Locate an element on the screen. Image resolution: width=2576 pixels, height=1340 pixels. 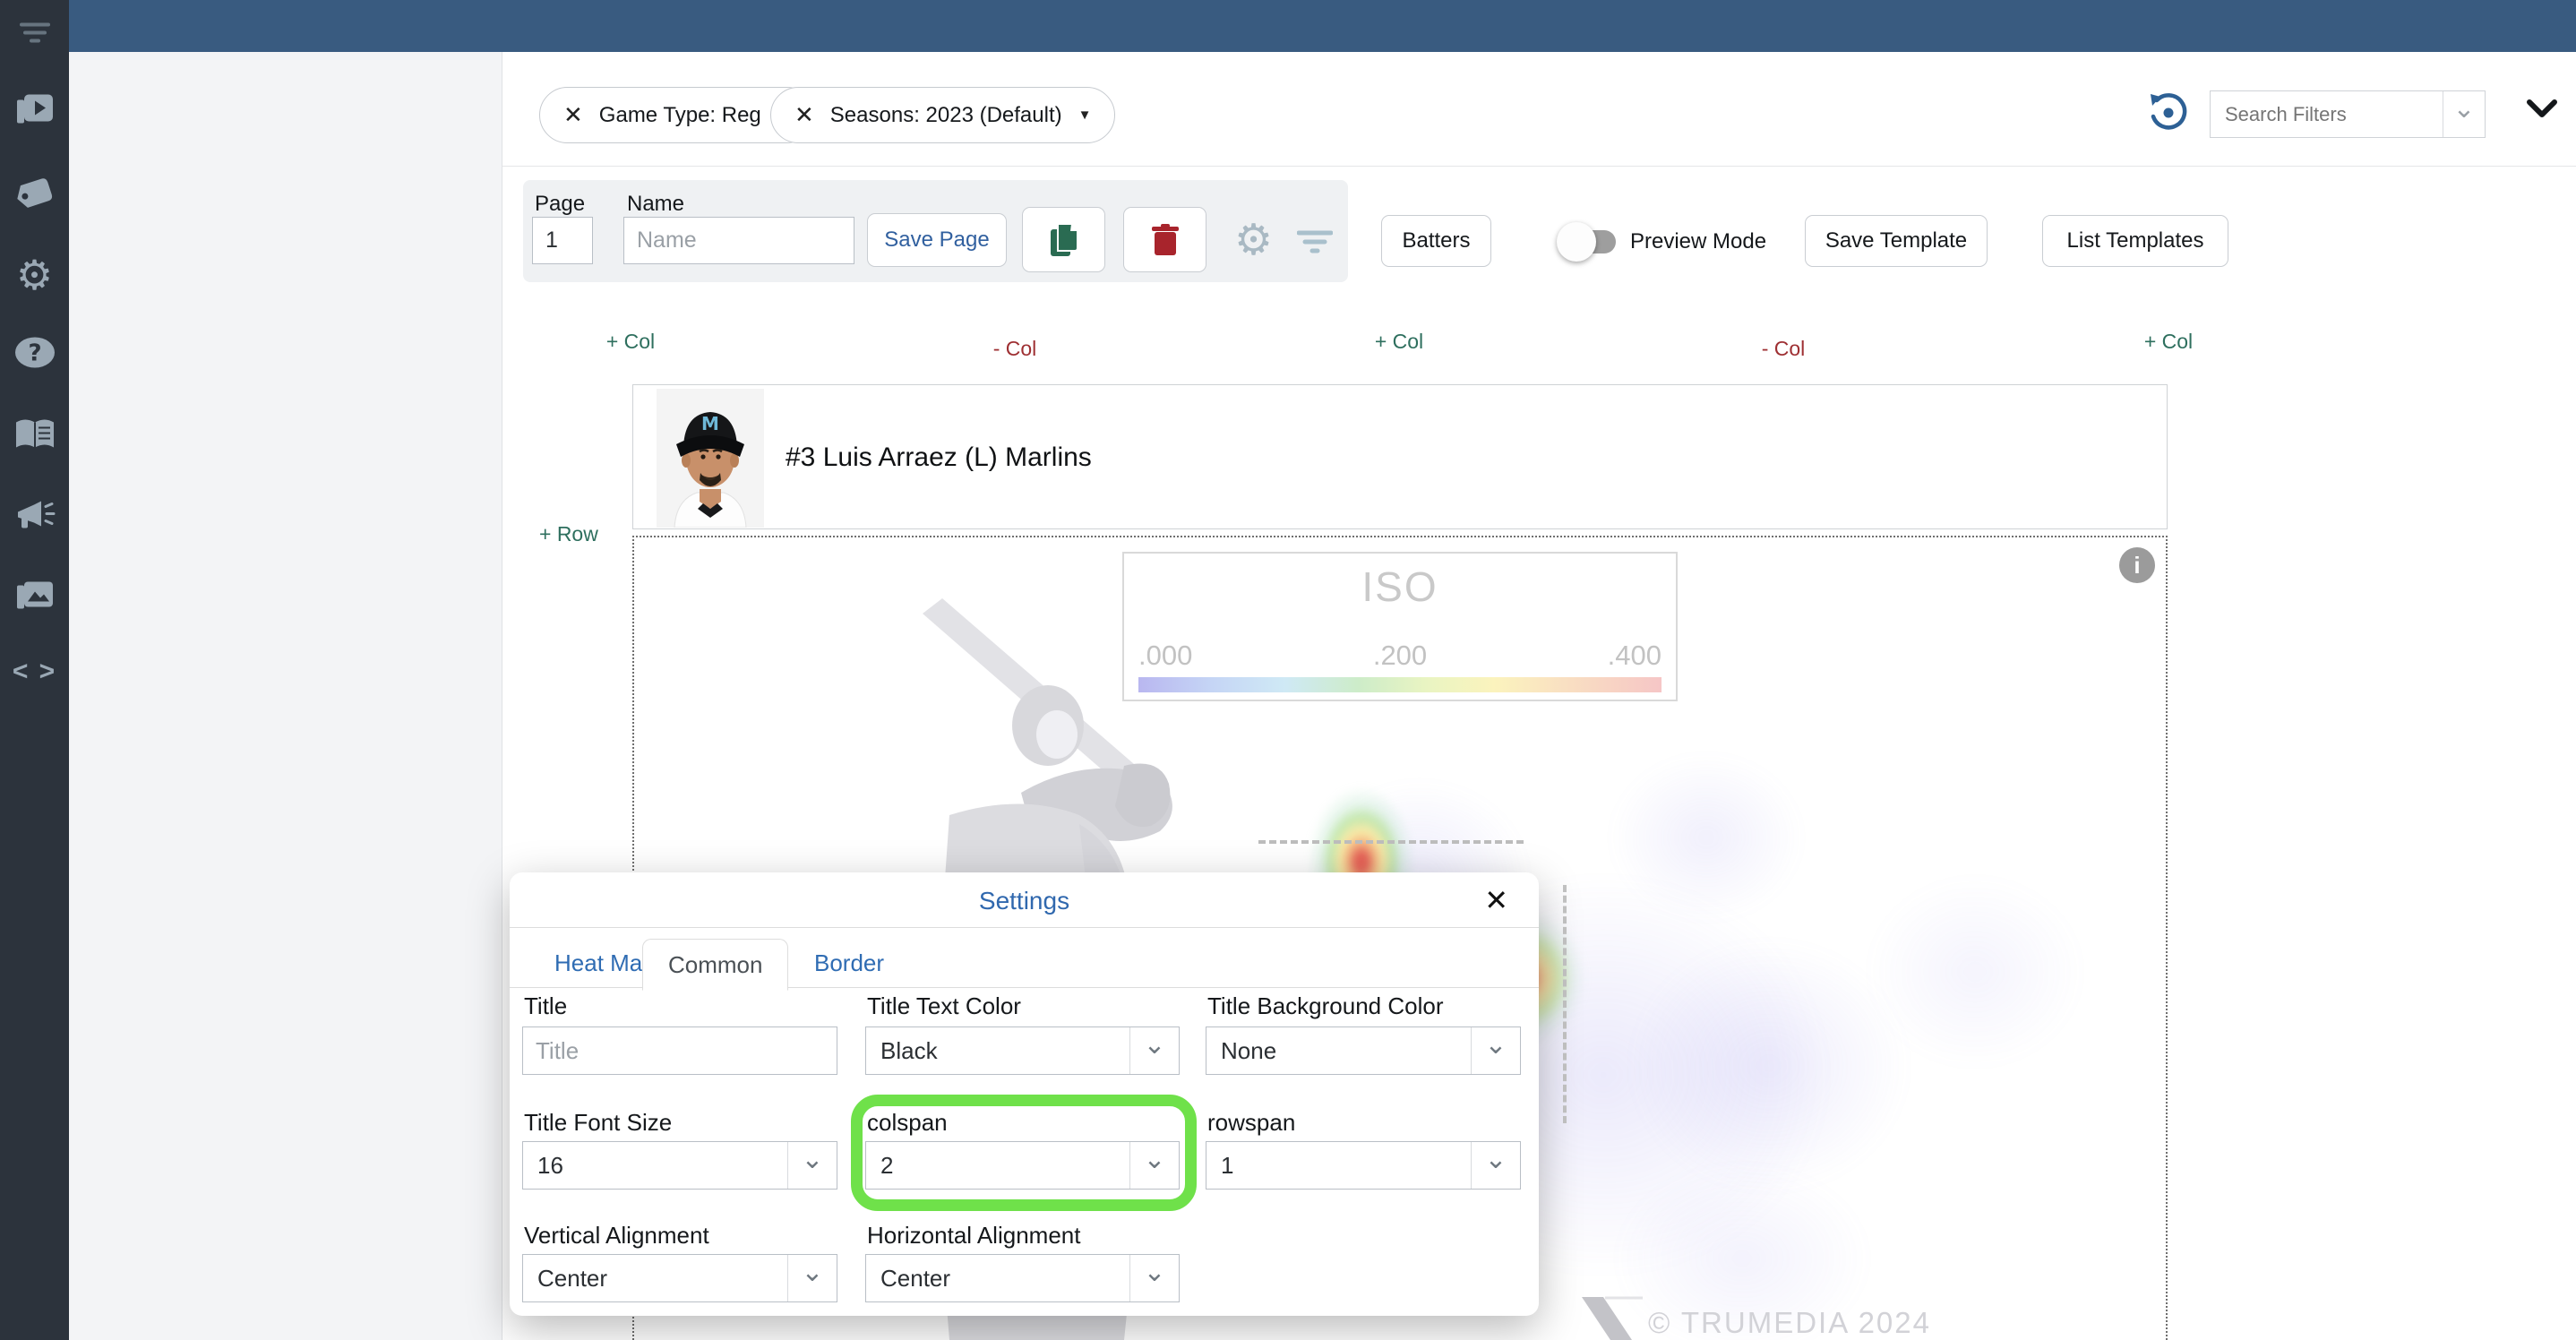
preview-mode-toggle-knob is located at coordinates (1576, 242).